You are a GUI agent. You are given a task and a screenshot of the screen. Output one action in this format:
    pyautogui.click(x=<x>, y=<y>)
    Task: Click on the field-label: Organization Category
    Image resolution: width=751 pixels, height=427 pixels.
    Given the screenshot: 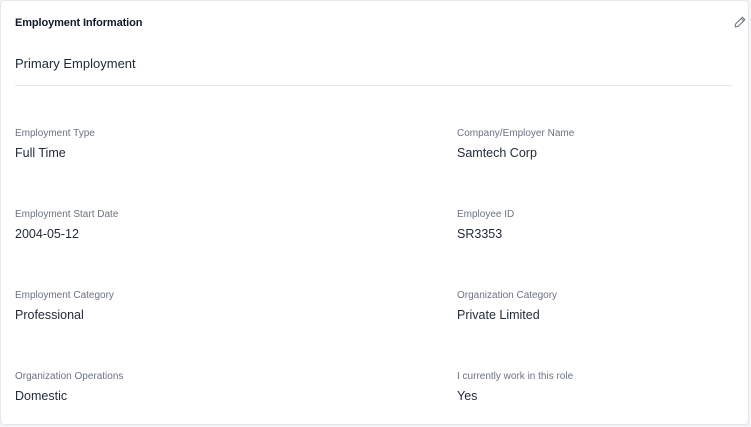 What is the action you would take?
    pyautogui.click(x=507, y=295)
    